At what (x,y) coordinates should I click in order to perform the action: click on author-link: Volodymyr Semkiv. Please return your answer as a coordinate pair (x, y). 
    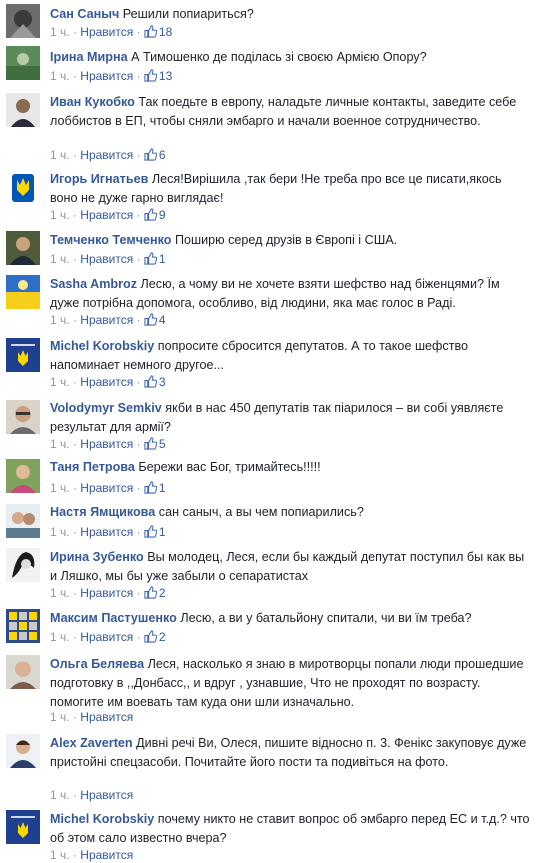
    Looking at the image, I should click on (106, 408).